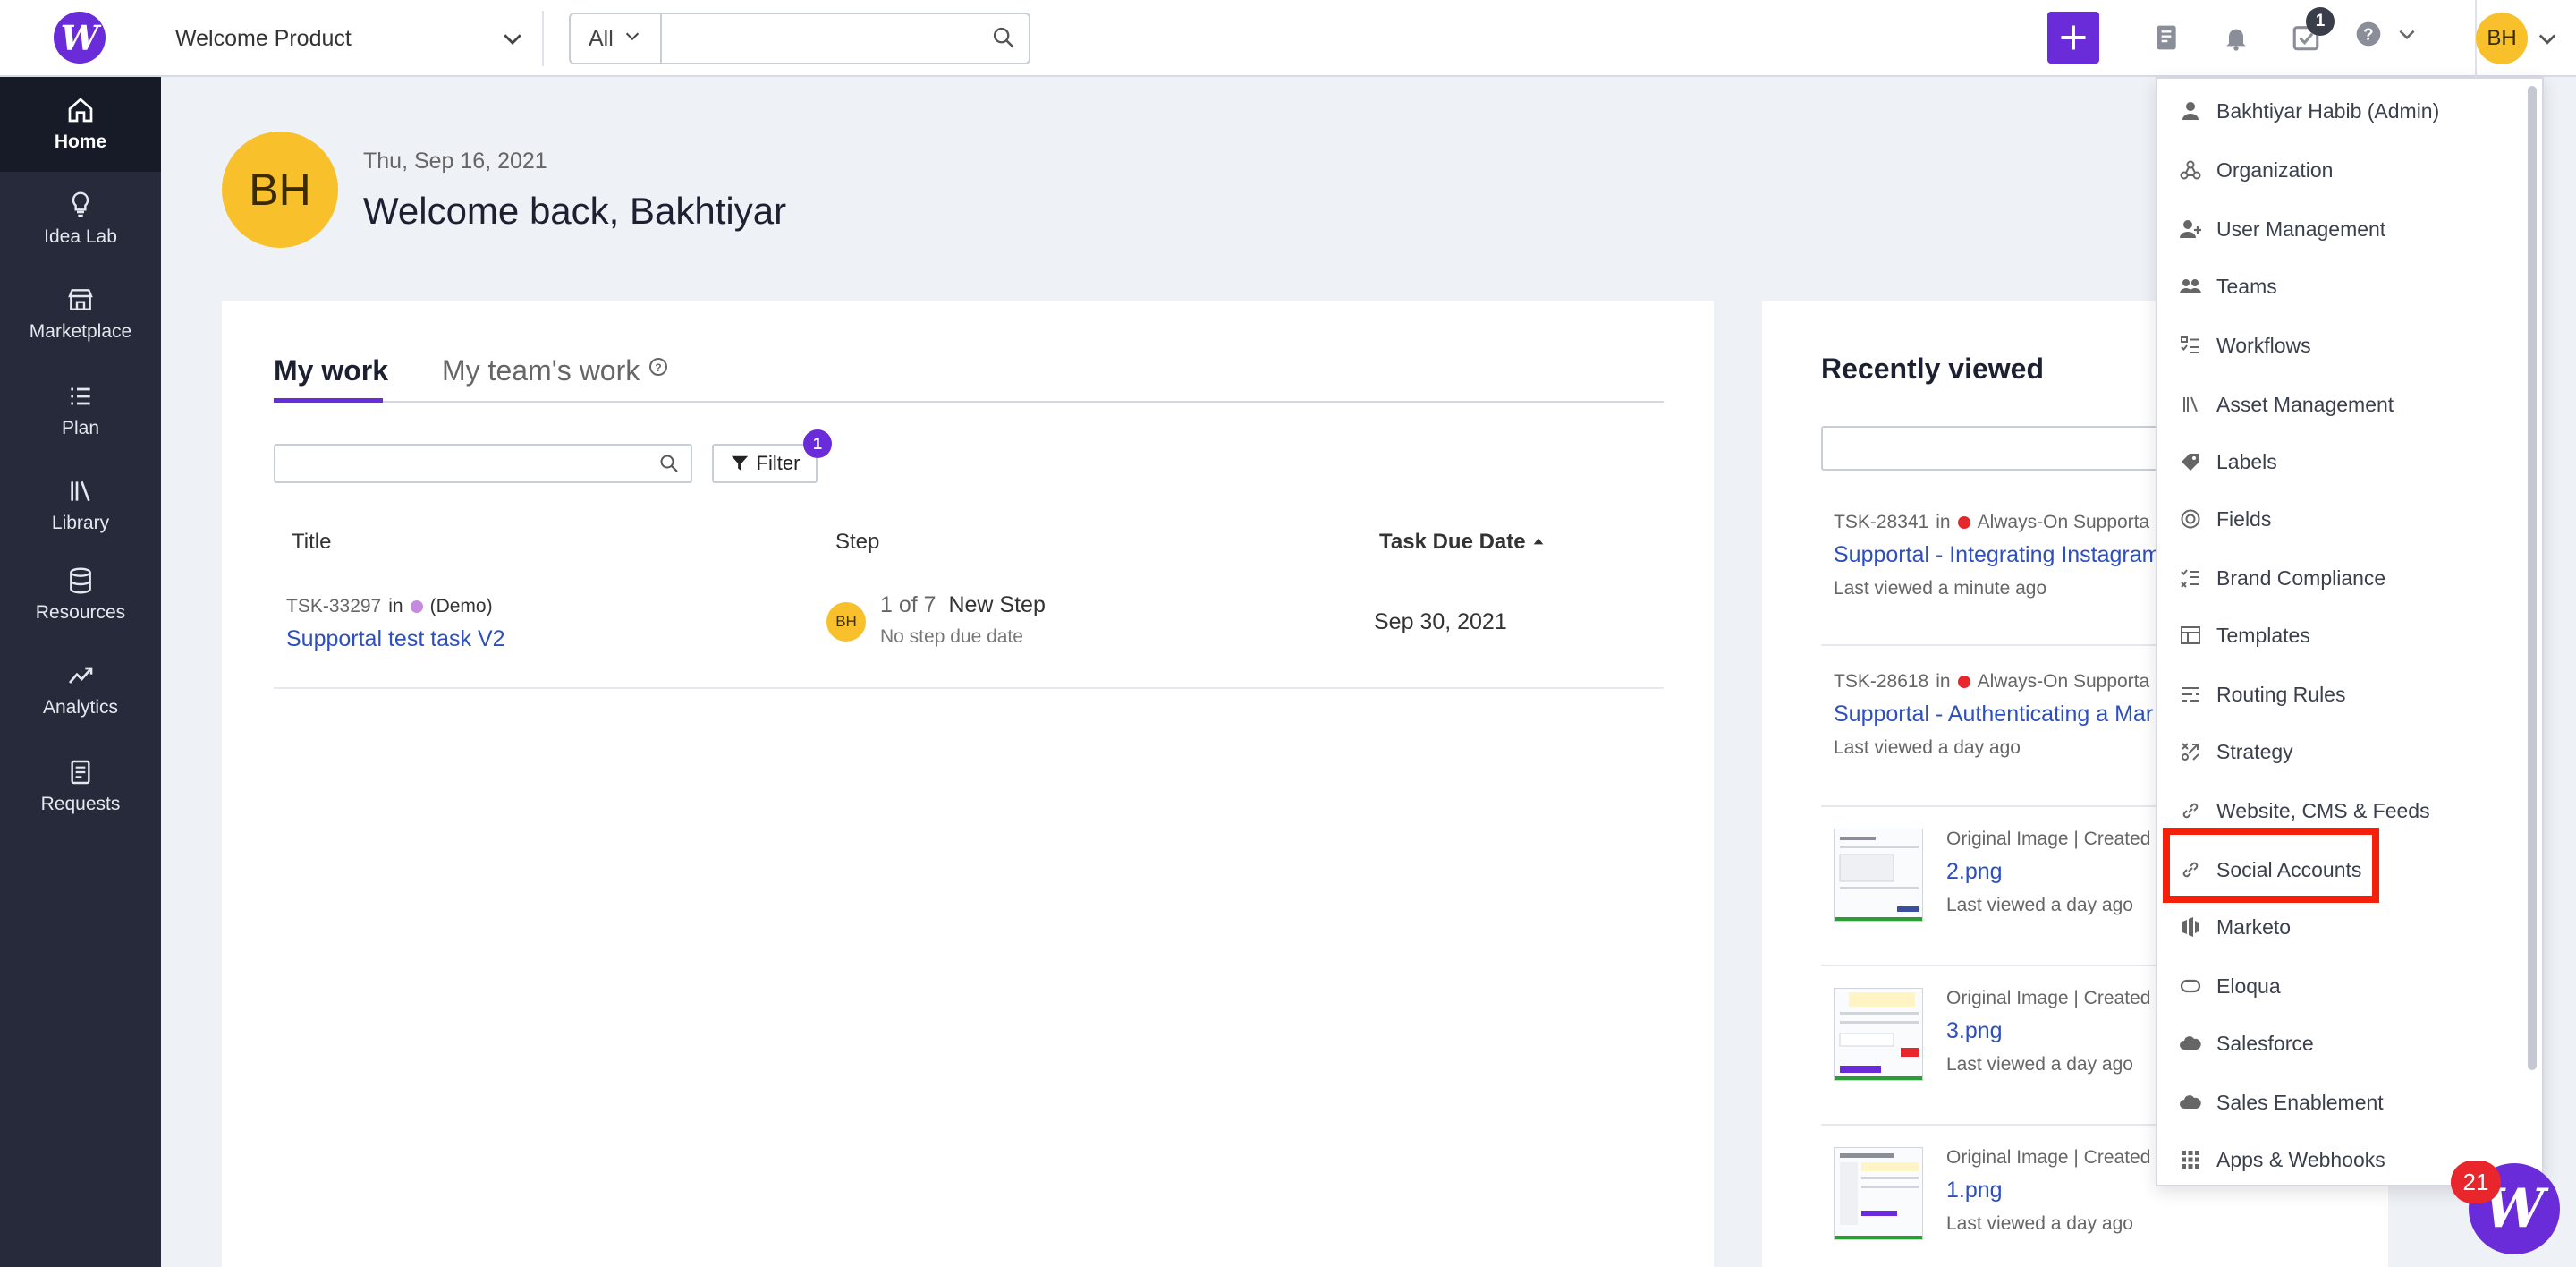  I want to click on notes-button, so click(2166, 37).